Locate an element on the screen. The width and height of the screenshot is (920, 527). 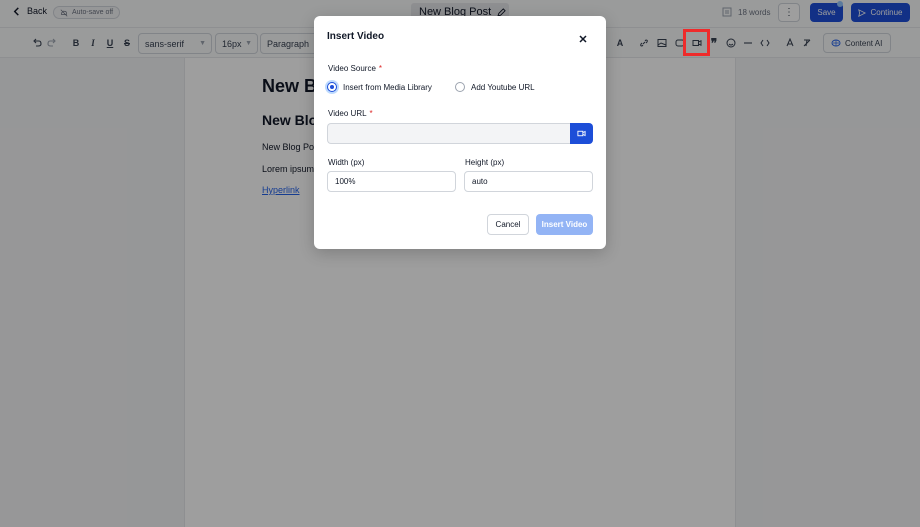
radio-youtube-url: Add Youtube URL is located at coordinates (495, 87).